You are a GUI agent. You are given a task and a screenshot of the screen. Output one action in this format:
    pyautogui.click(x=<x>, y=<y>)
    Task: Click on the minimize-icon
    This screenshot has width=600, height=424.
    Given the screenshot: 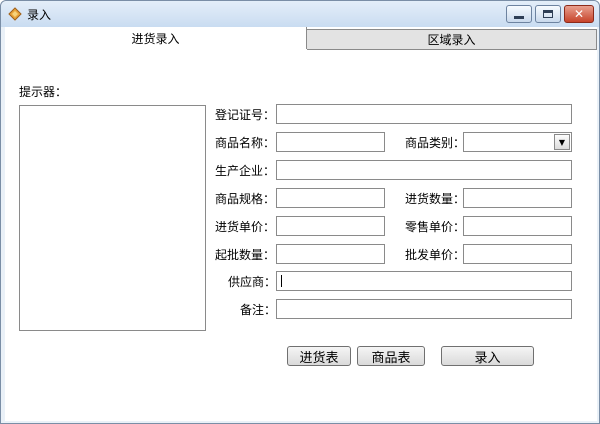 What is the action you would take?
    pyautogui.click(x=519, y=17)
    